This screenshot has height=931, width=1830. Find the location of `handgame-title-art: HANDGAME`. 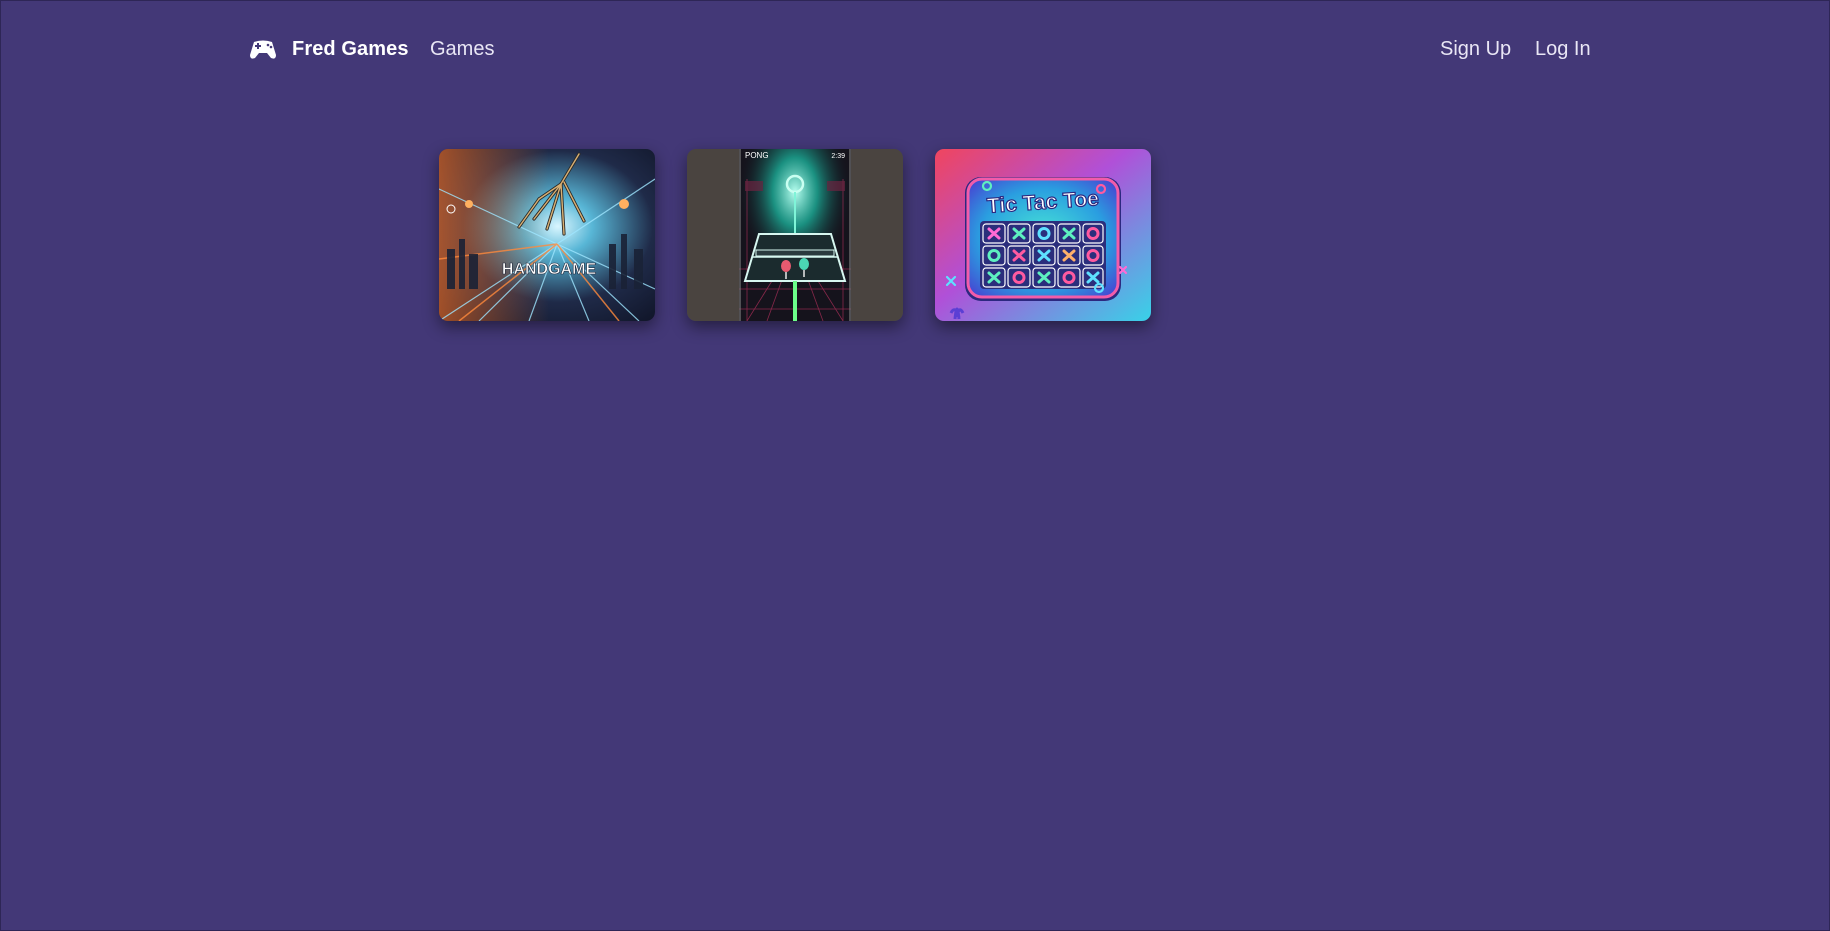

handgame-title-art: HANDGAME is located at coordinates (549, 269).